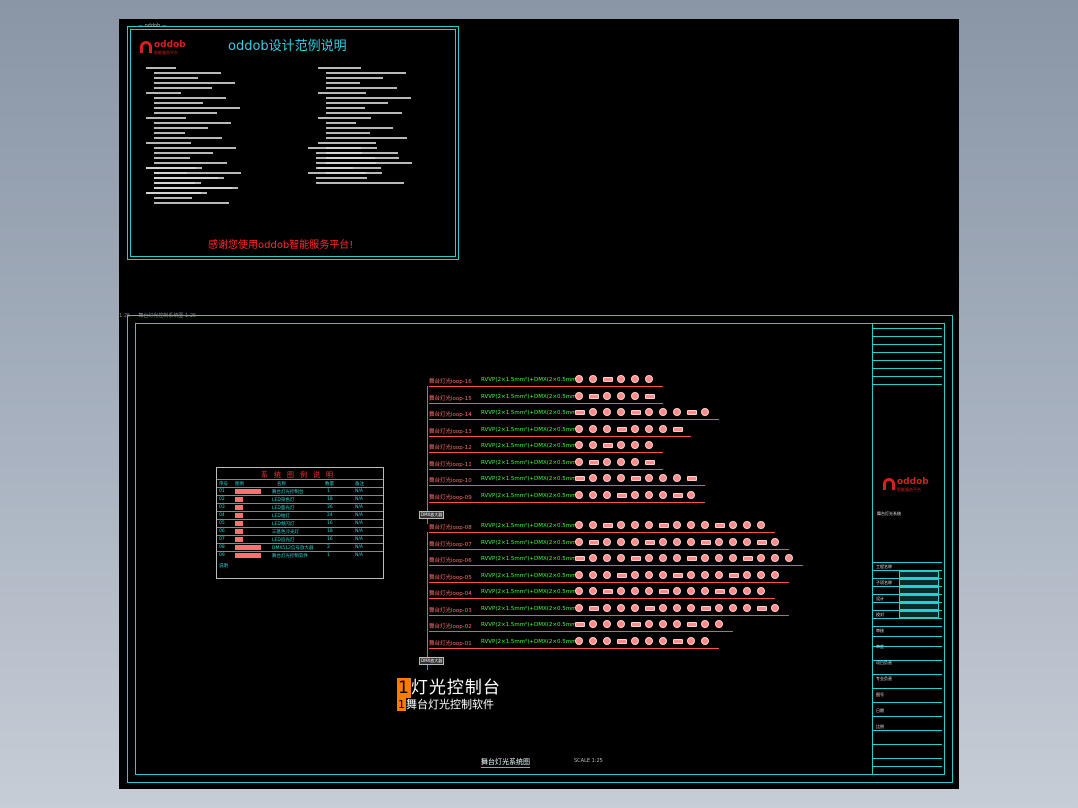 This screenshot has width=1078, height=808. What do you see at coordinates (300, 507) in the screenshot?
I see `legend-row: 03 LED面光灯 36 N/A` at bounding box center [300, 507].